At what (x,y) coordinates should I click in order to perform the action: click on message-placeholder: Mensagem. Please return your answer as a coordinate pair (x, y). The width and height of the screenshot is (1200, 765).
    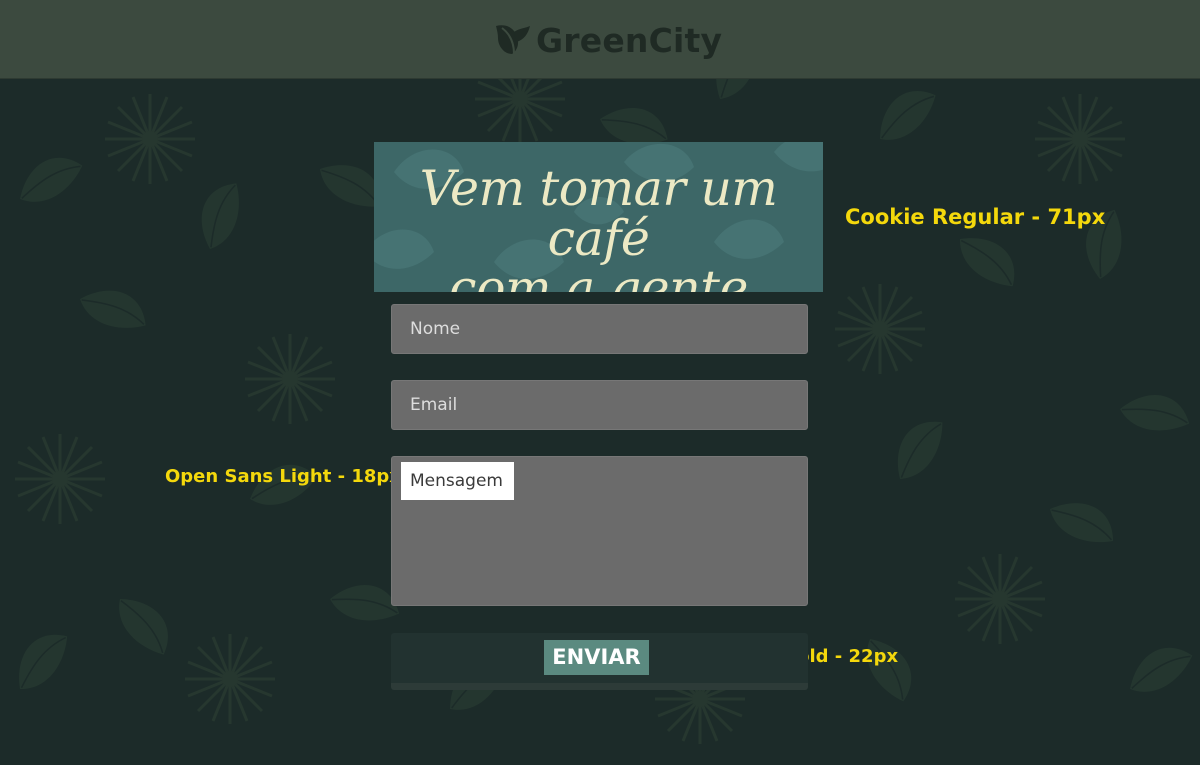
    Looking at the image, I should click on (457, 481).